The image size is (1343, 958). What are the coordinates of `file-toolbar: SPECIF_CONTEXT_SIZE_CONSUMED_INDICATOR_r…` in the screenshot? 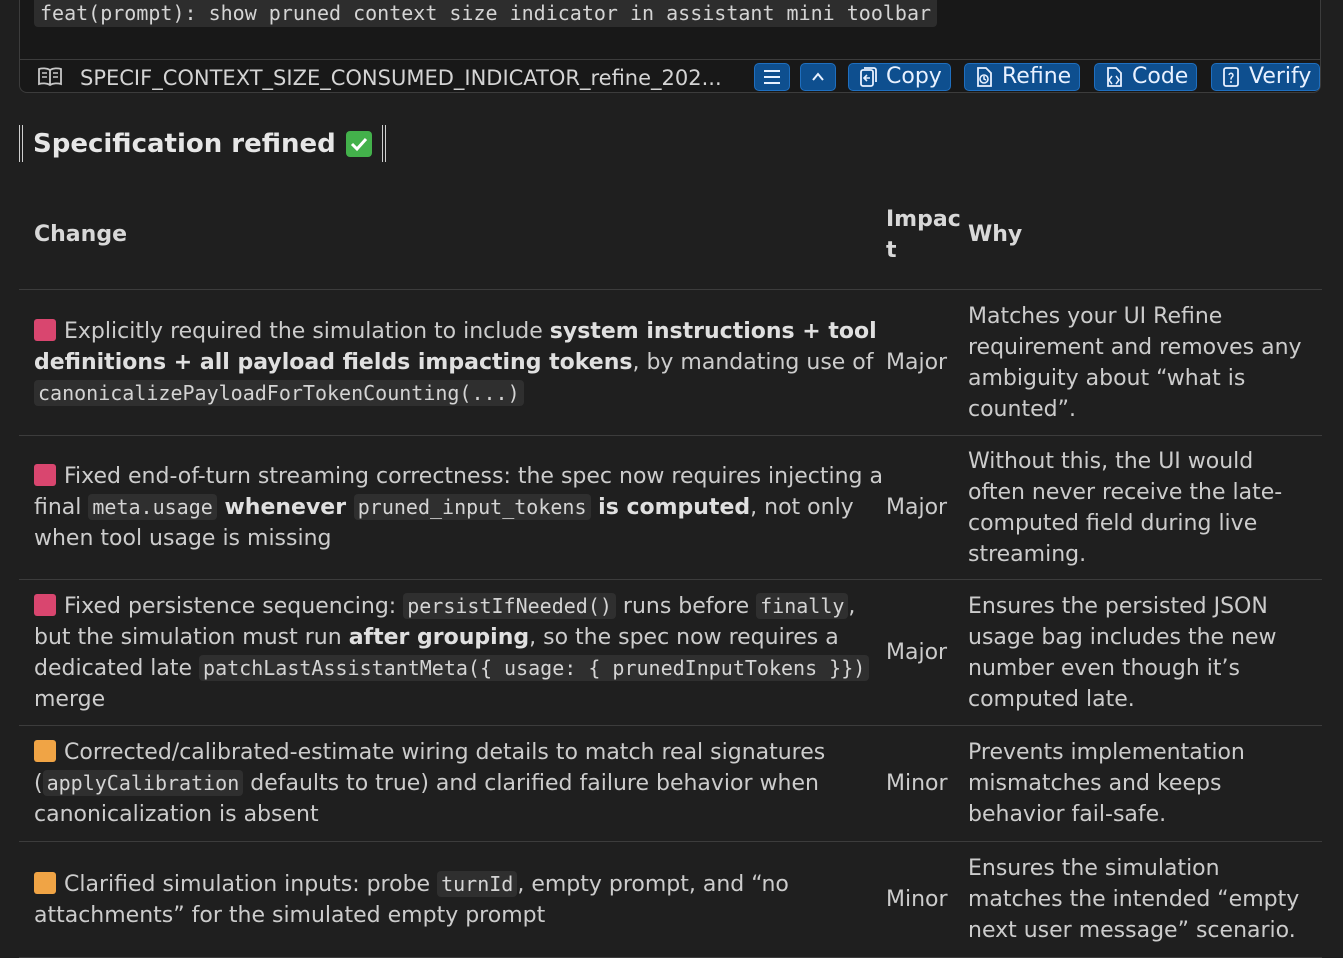 It's located at (670, 77).